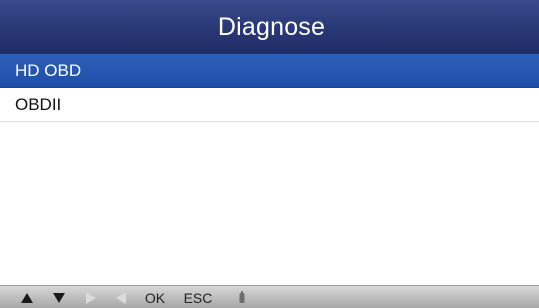  Describe the element at coordinates (155, 297) in the screenshot. I see `ok-button: OK` at that location.